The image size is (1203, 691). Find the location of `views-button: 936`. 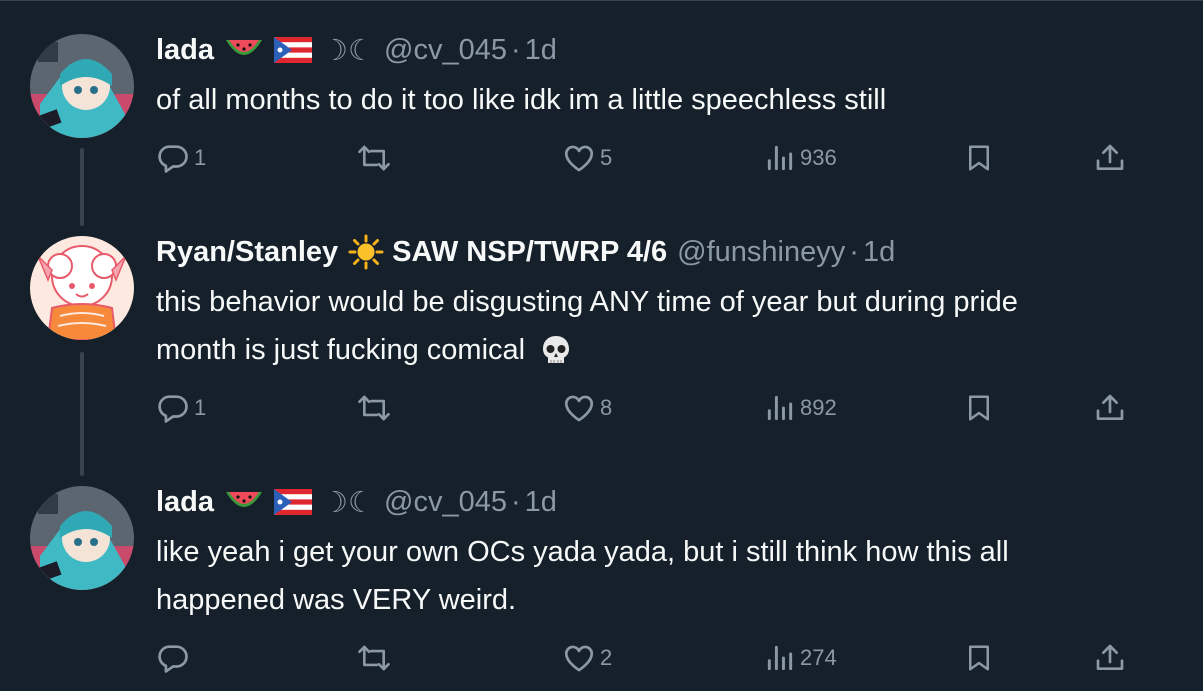

views-button: 936 is located at coordinates (800, 158).